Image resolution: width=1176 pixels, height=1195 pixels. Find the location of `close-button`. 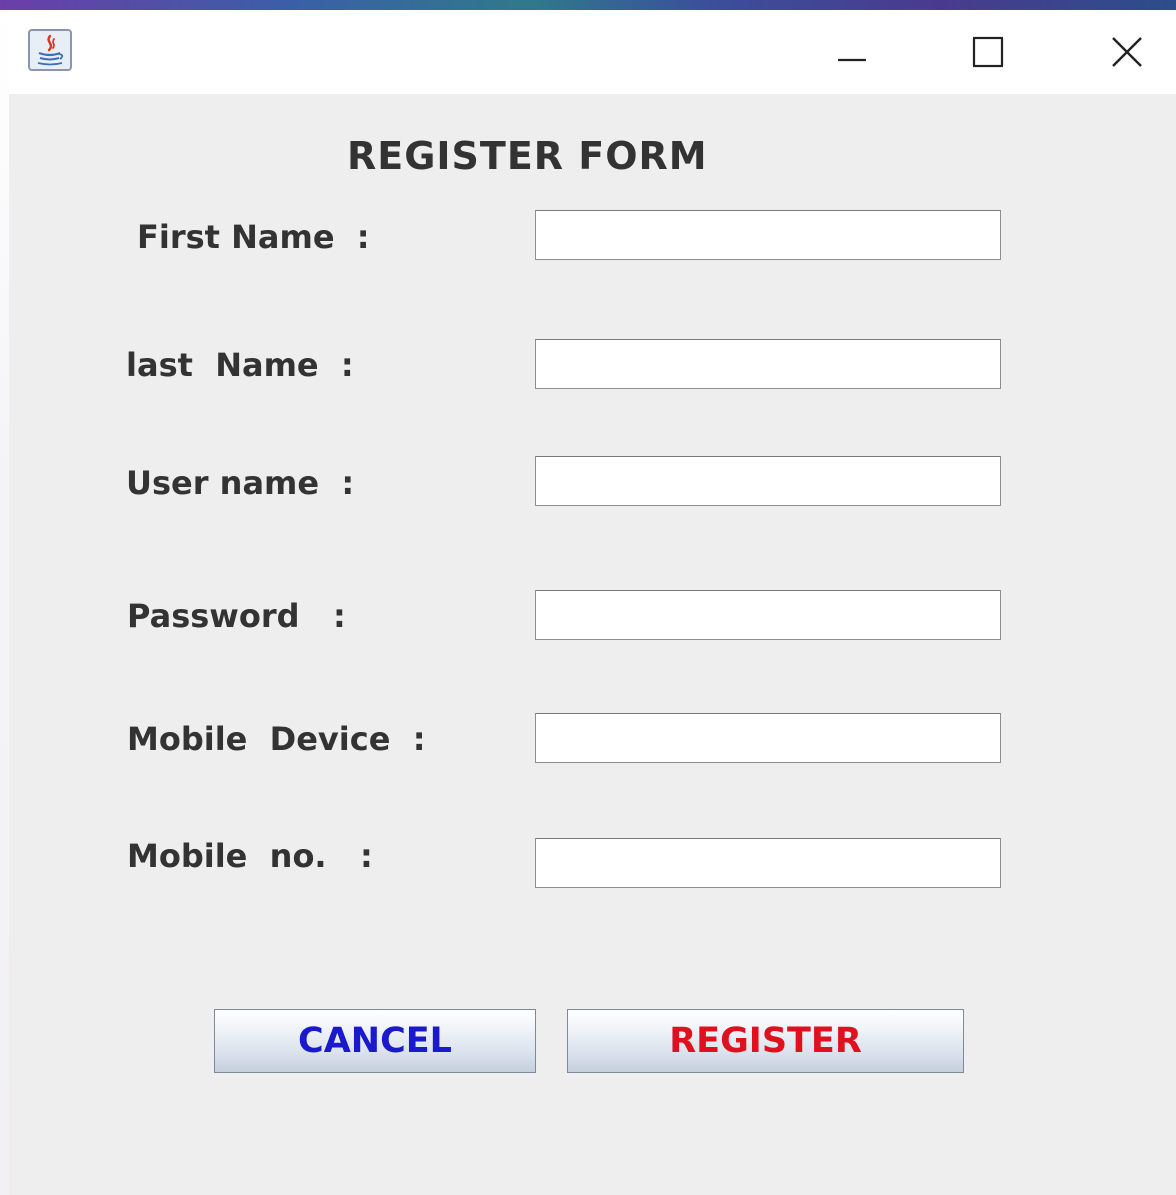

close-button is located at coordinates (1127, 52).